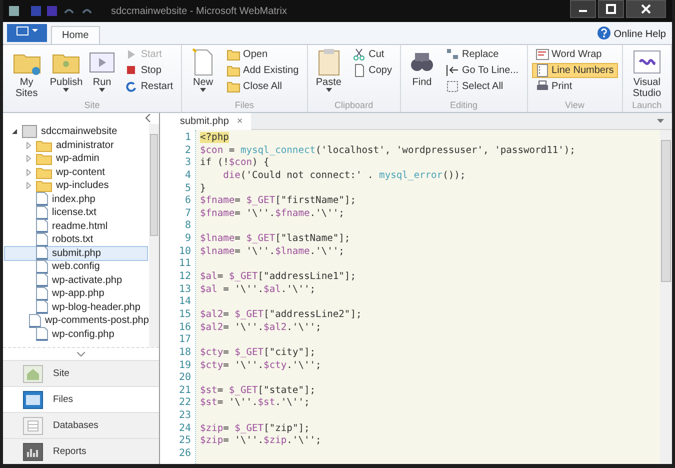  I want to click on online-help-link: Online Help, so click(640, 34).